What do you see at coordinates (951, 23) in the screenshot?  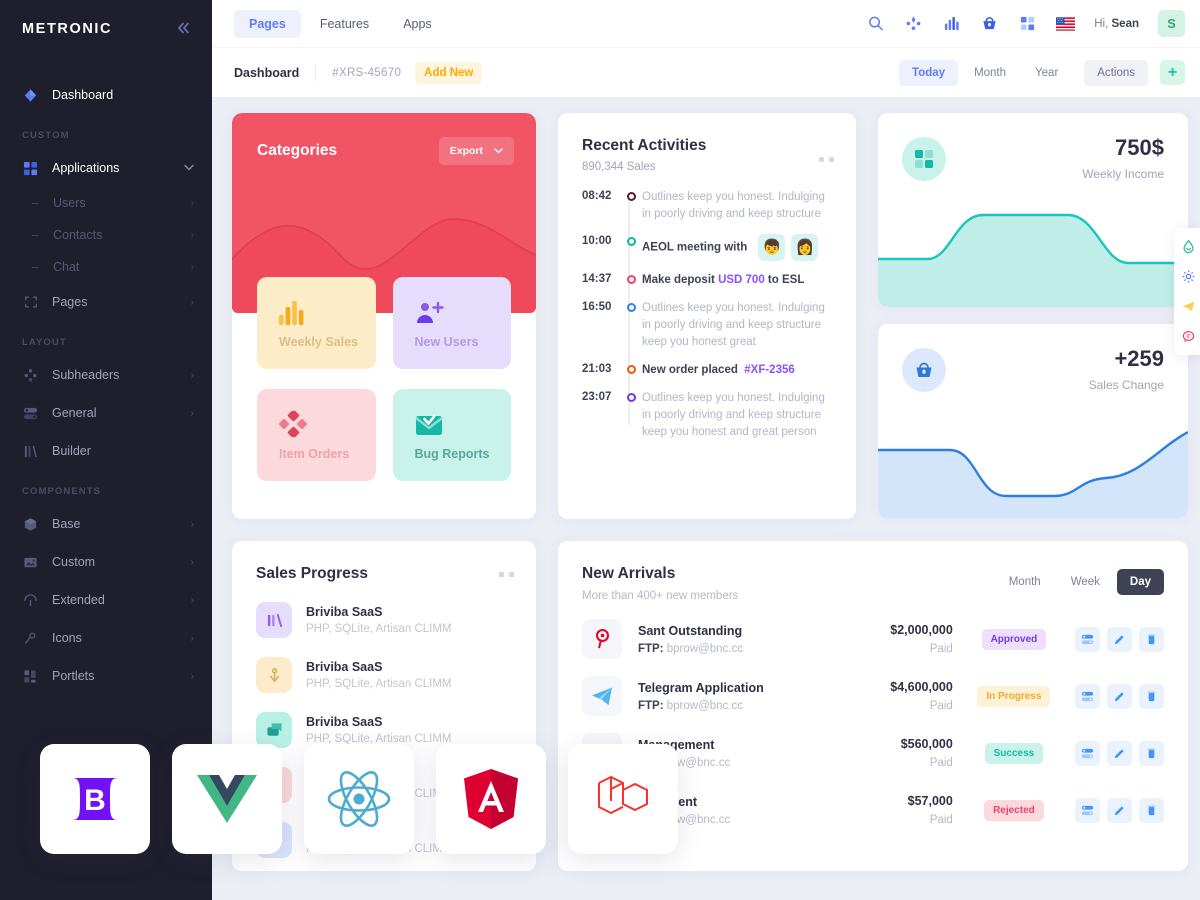 I see `bar-chart-icon` at bounding box center [951, 23].